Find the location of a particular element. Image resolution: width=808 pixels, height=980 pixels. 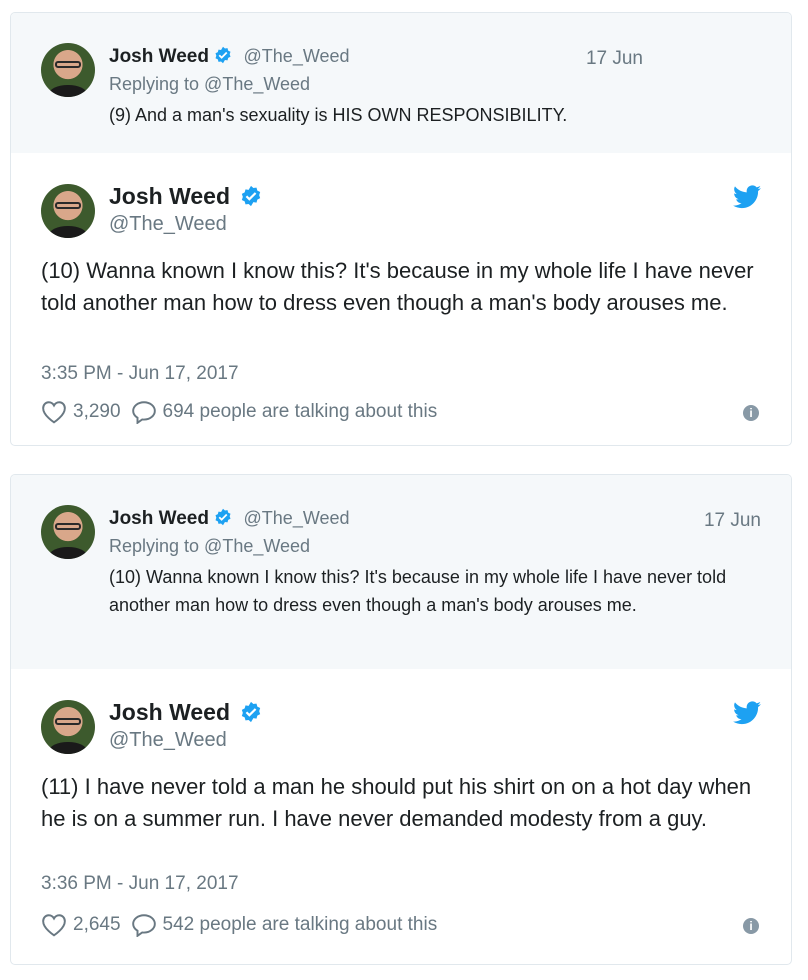

talking-count: 542 people are talking about this is located at coordinates (300, 925).